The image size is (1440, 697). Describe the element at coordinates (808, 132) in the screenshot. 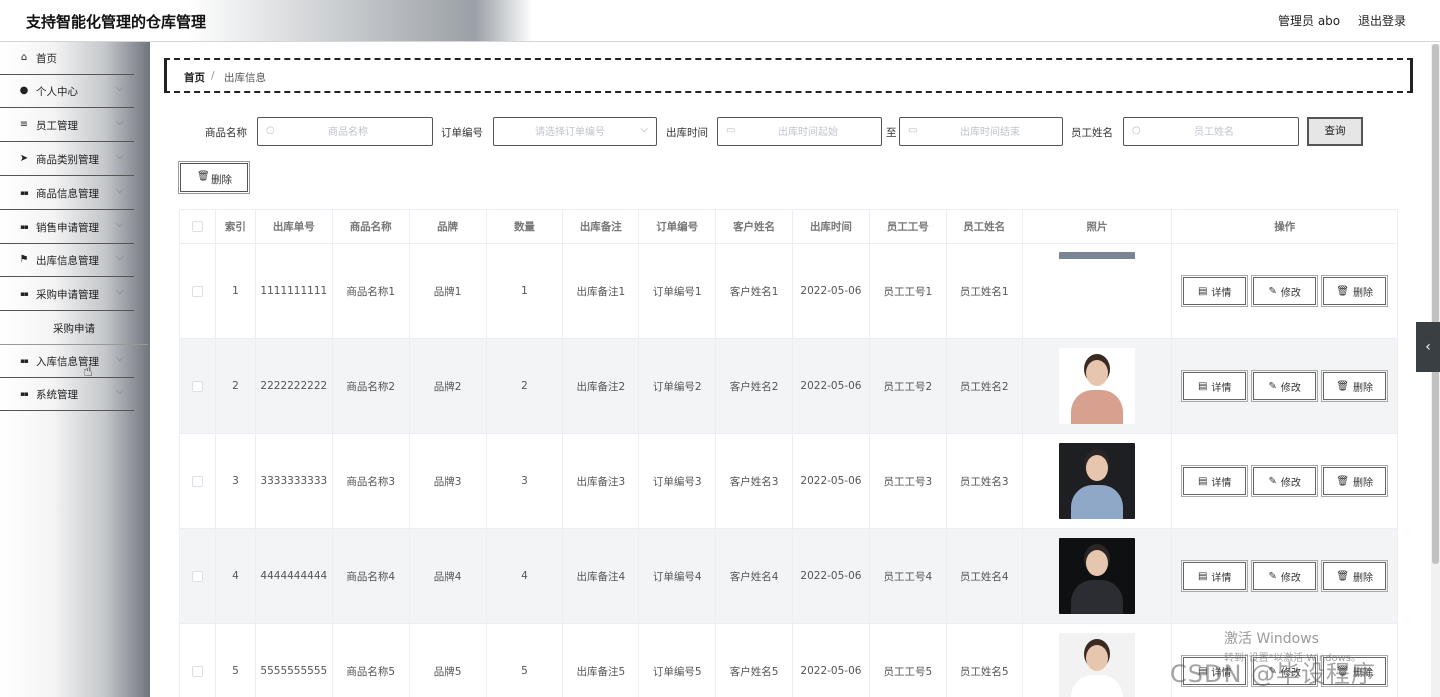

I see `time-start-input` at that location.